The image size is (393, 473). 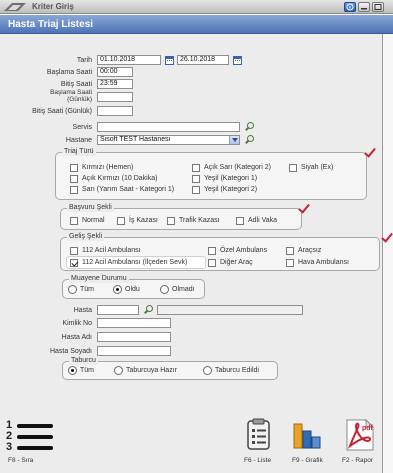 What do you see at coordinates (115, 111) in the screenshot?
I see `bitis-gunluk-input` at bounding box center [115, 111].